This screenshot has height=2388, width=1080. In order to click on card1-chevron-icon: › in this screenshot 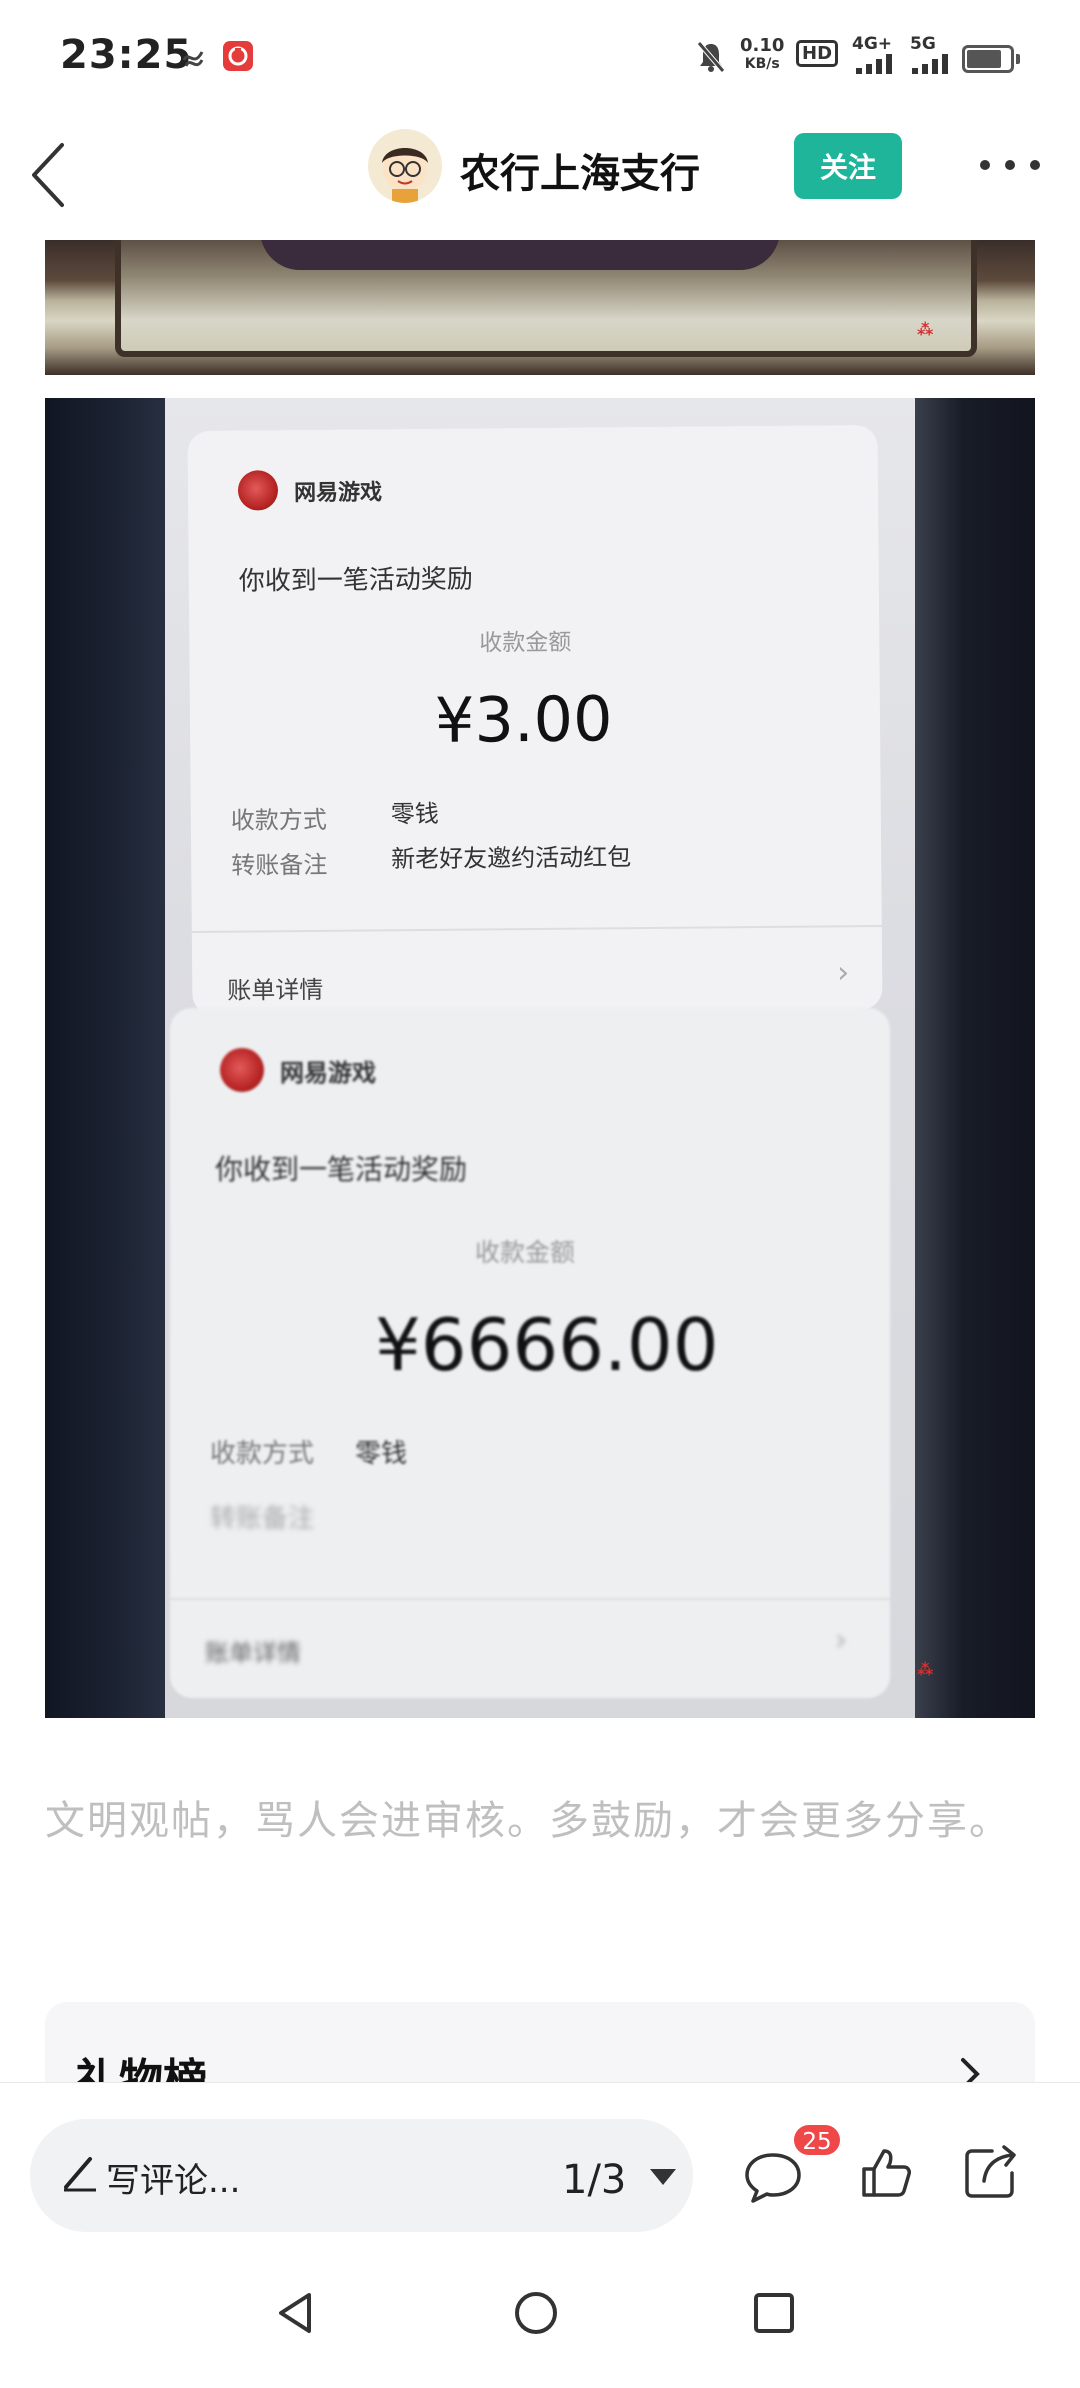, I will do `click(843, 973)`.